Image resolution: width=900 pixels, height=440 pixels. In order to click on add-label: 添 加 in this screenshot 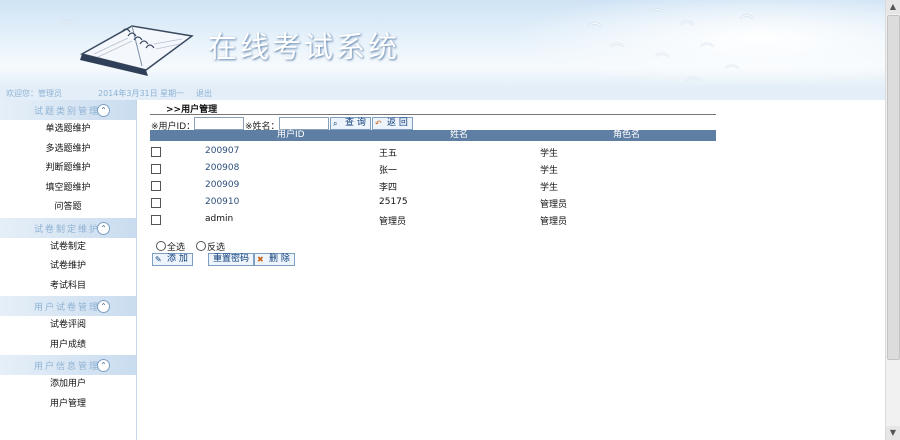, I will do `click(177, 259)`.